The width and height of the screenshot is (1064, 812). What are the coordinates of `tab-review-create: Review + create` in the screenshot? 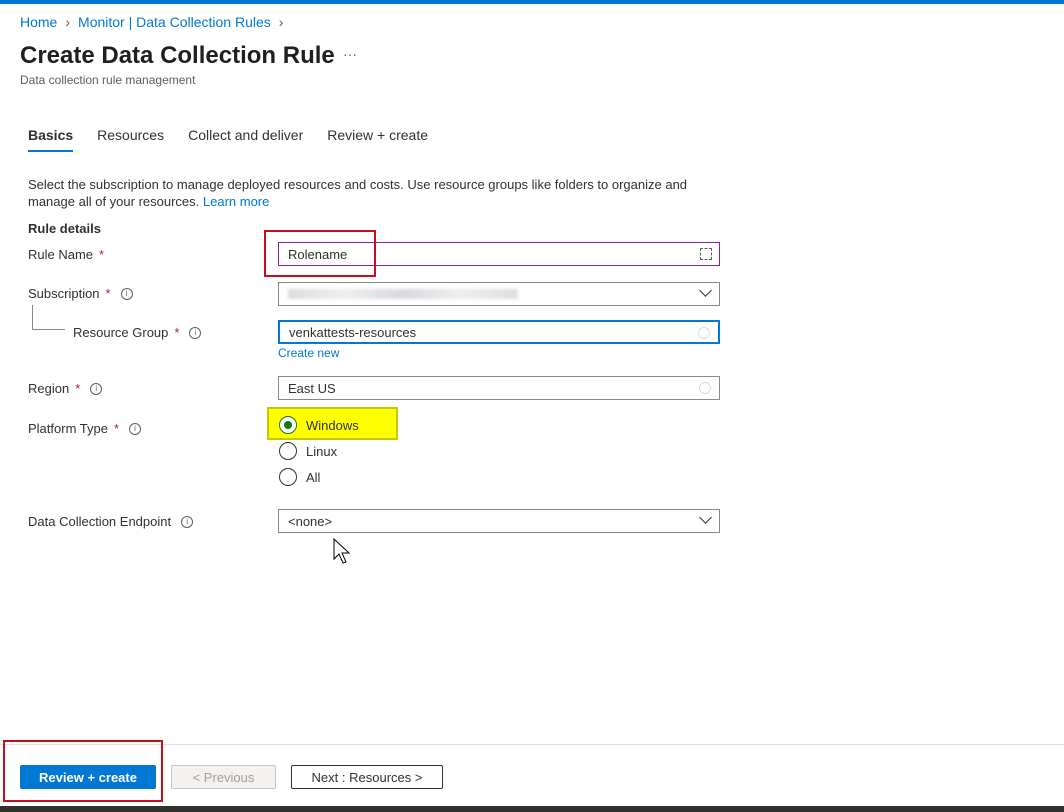 It's located at (377, 139).